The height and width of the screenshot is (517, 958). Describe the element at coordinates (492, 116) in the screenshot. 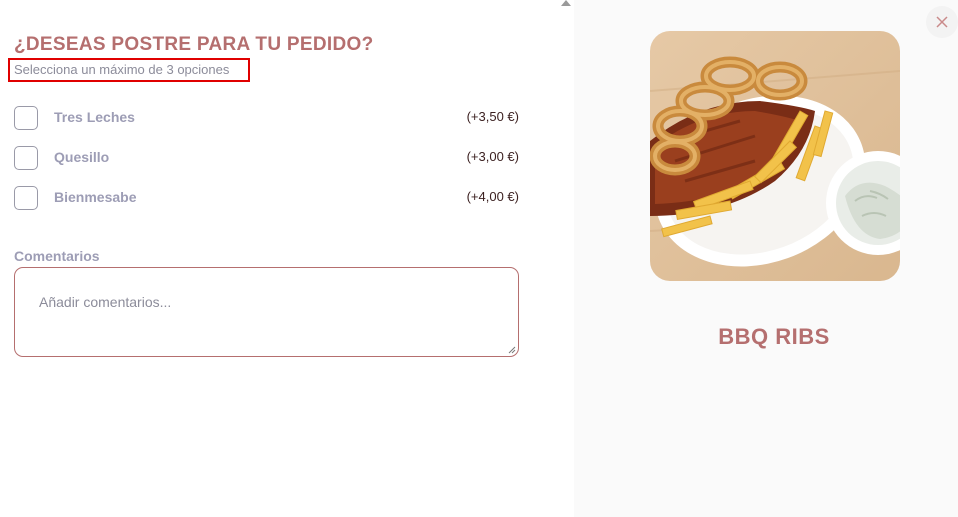

I see `option-price: (+3,50 €)` at that location.